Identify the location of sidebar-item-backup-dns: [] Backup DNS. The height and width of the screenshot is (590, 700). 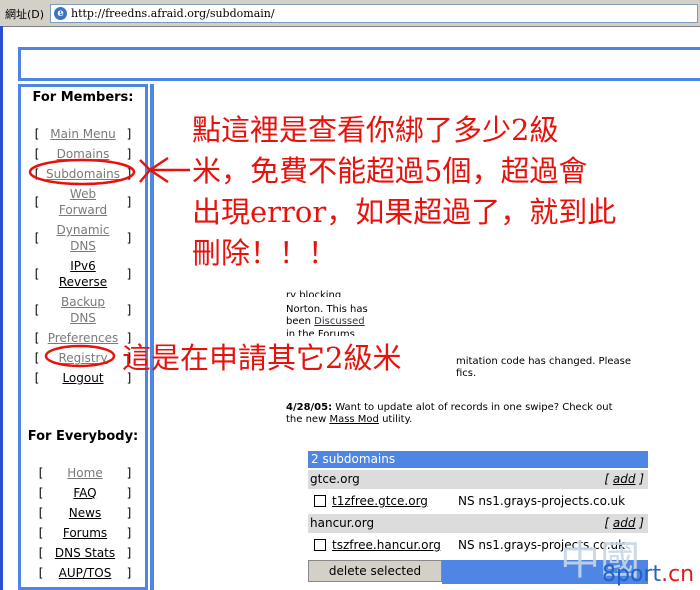
(83, 310).